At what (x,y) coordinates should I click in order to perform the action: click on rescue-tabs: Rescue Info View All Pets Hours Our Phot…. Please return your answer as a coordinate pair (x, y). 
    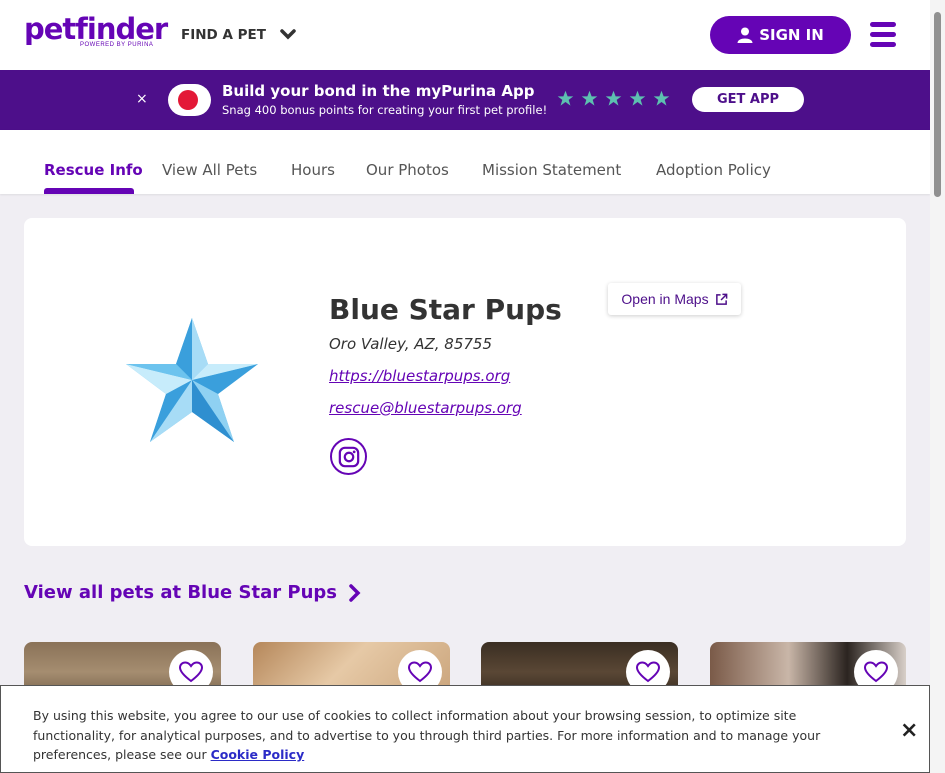
    Looking at the image, I should click on (465, 162).